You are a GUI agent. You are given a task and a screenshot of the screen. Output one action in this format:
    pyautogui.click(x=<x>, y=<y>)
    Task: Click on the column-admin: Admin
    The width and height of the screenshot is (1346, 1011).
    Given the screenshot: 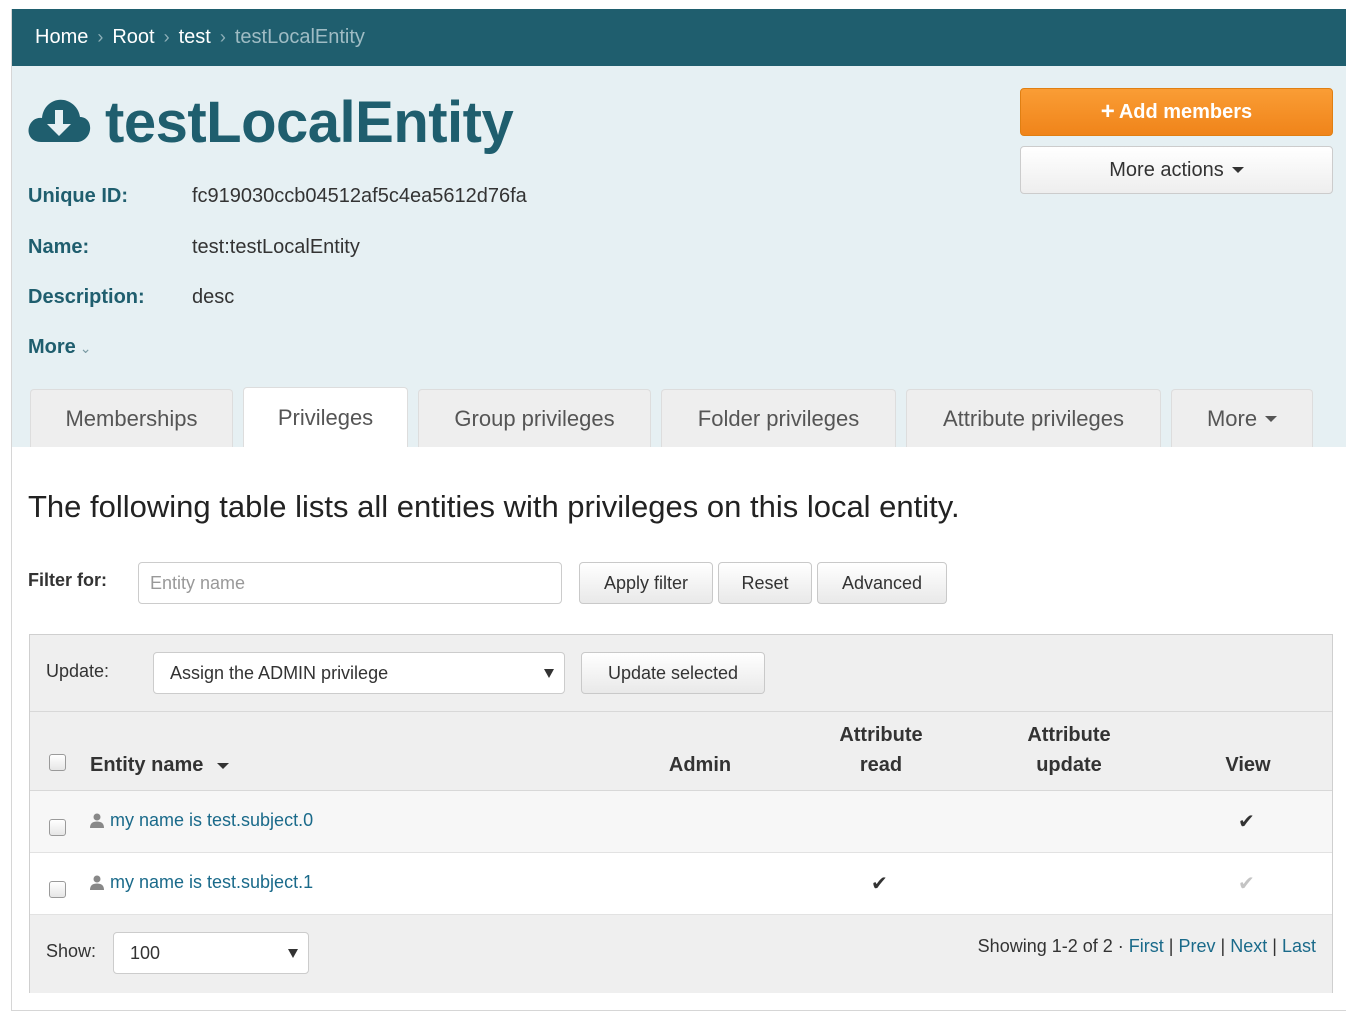 What is the action you would take?
    pyautogui.click(x=700, y=765)
    